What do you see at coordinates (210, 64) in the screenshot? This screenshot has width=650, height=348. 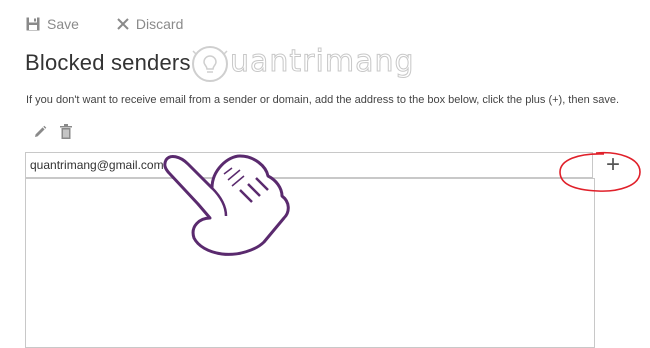 I see `bulb-icon` at bounding box center [210, 64].